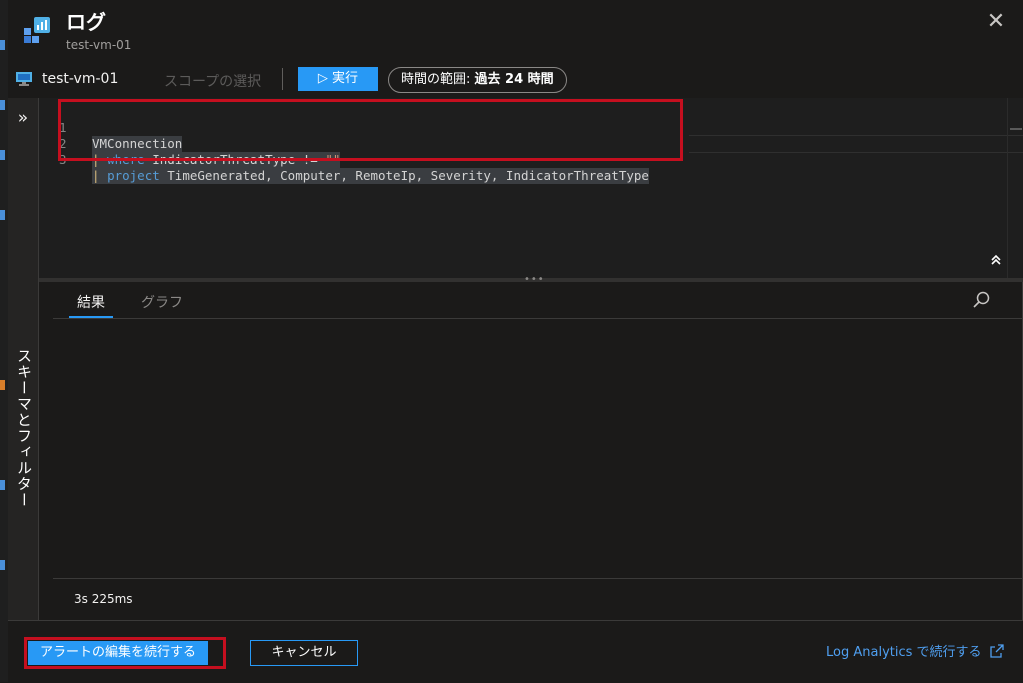 This screenshot has width=1023, height=683. I want to click on panel-footer: アラートの編集を続行する キャンセル Log Analytics で続行する, so click(515, 651).